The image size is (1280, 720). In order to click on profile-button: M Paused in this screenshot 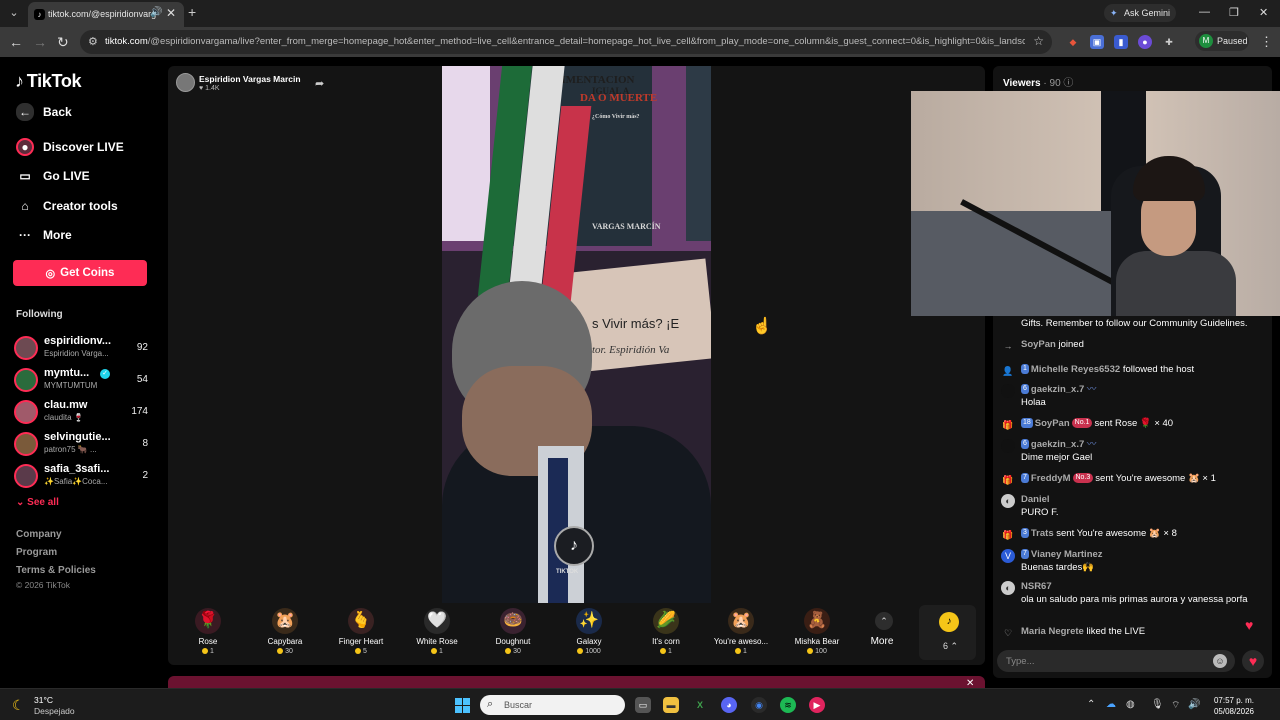, I will do `click(1222, 41)`.